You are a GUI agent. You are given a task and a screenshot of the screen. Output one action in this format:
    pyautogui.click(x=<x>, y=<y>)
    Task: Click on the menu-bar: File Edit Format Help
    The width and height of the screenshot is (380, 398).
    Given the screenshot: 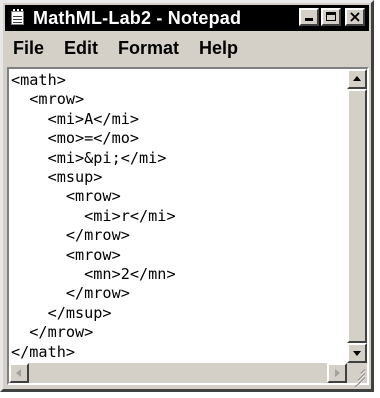 What is the action you would take?
    pyautogui.click(x=187, y=48)
    